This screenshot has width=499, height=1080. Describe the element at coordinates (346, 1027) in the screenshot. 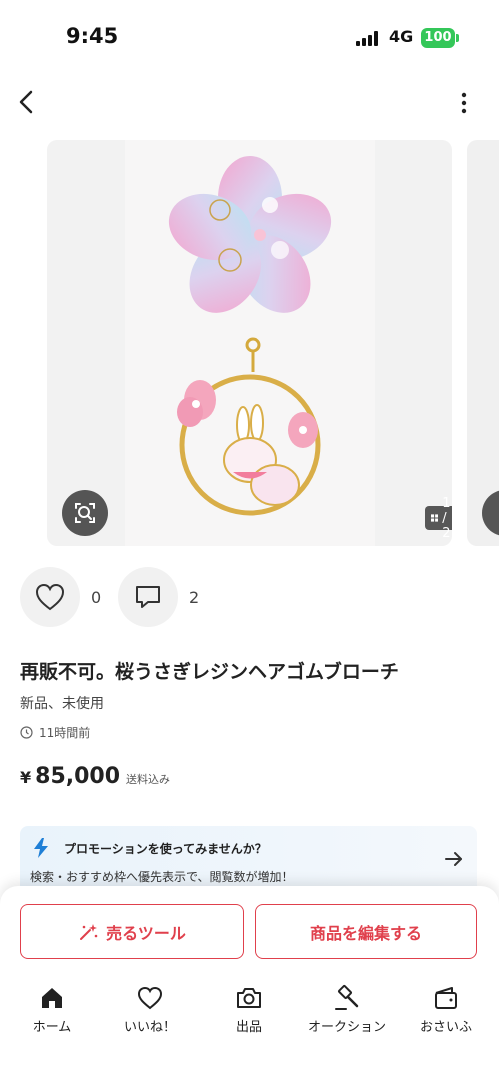

I see `tab-auction-label: オークション` at that location.